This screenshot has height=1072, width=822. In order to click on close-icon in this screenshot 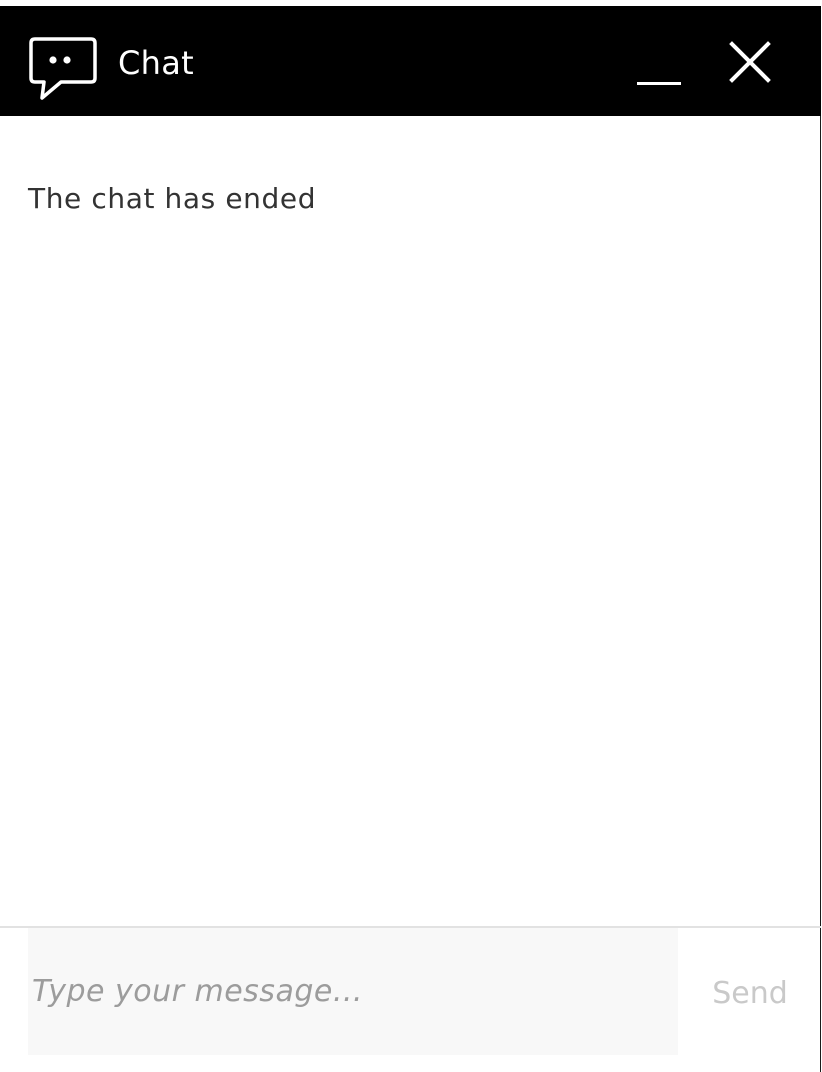, I will do `click(750, 62)`.